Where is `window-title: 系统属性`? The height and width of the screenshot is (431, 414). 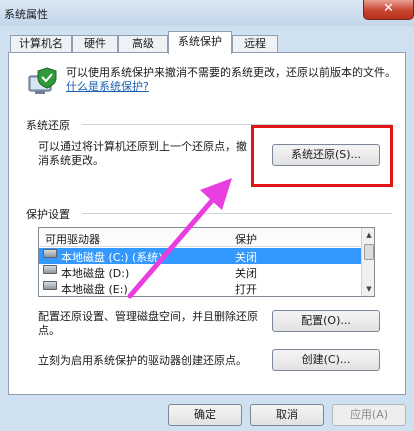 window-title: 系统属性 is located at coordinates (26, 14).